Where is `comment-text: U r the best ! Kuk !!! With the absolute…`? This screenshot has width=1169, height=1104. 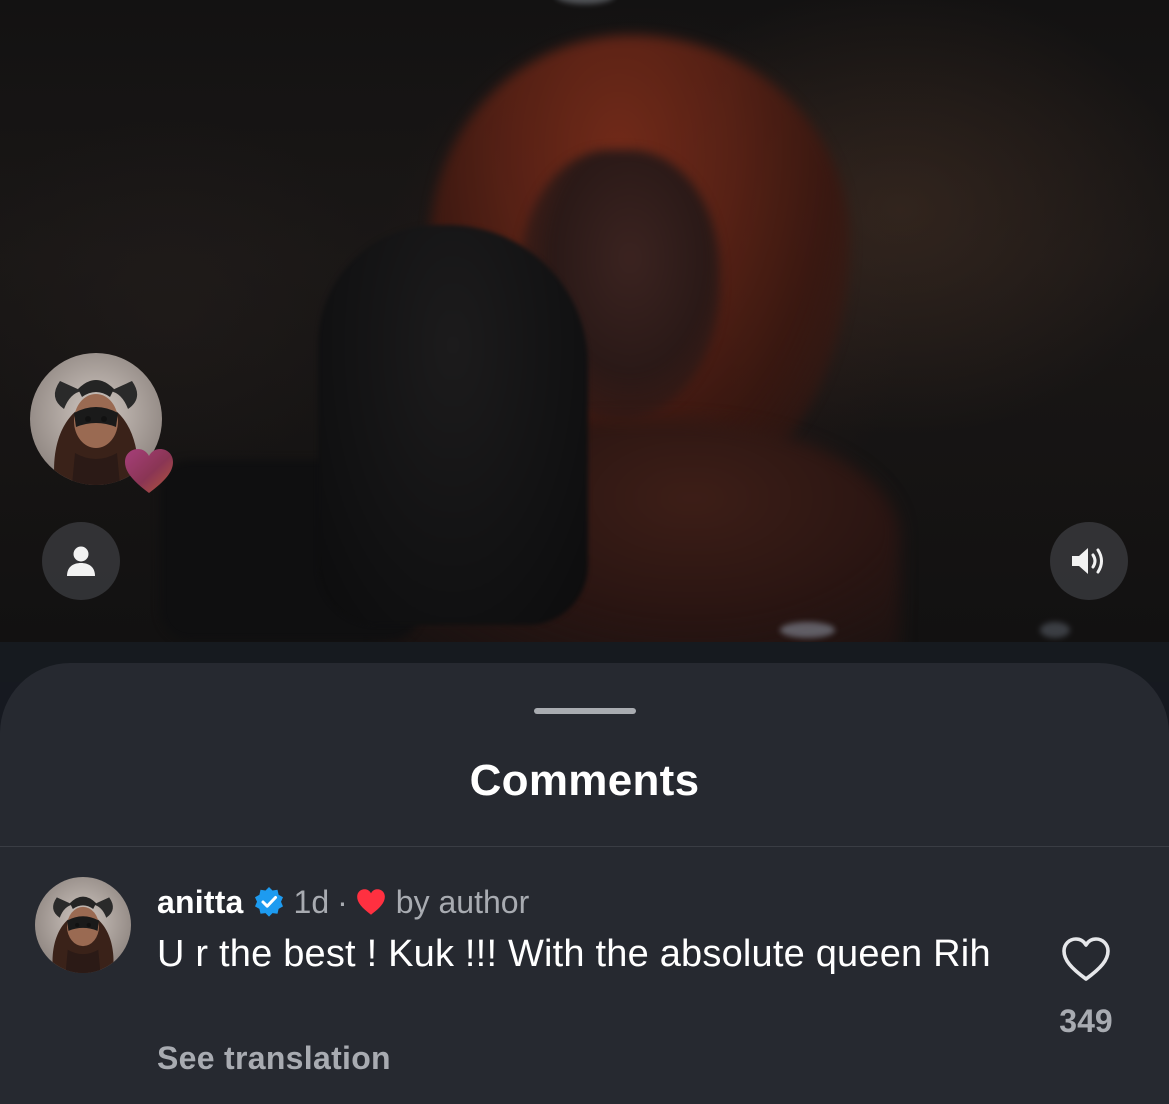 comment-text: U r the best ! Kuk !!! With the absolute… is located at coordinates (574, 954).